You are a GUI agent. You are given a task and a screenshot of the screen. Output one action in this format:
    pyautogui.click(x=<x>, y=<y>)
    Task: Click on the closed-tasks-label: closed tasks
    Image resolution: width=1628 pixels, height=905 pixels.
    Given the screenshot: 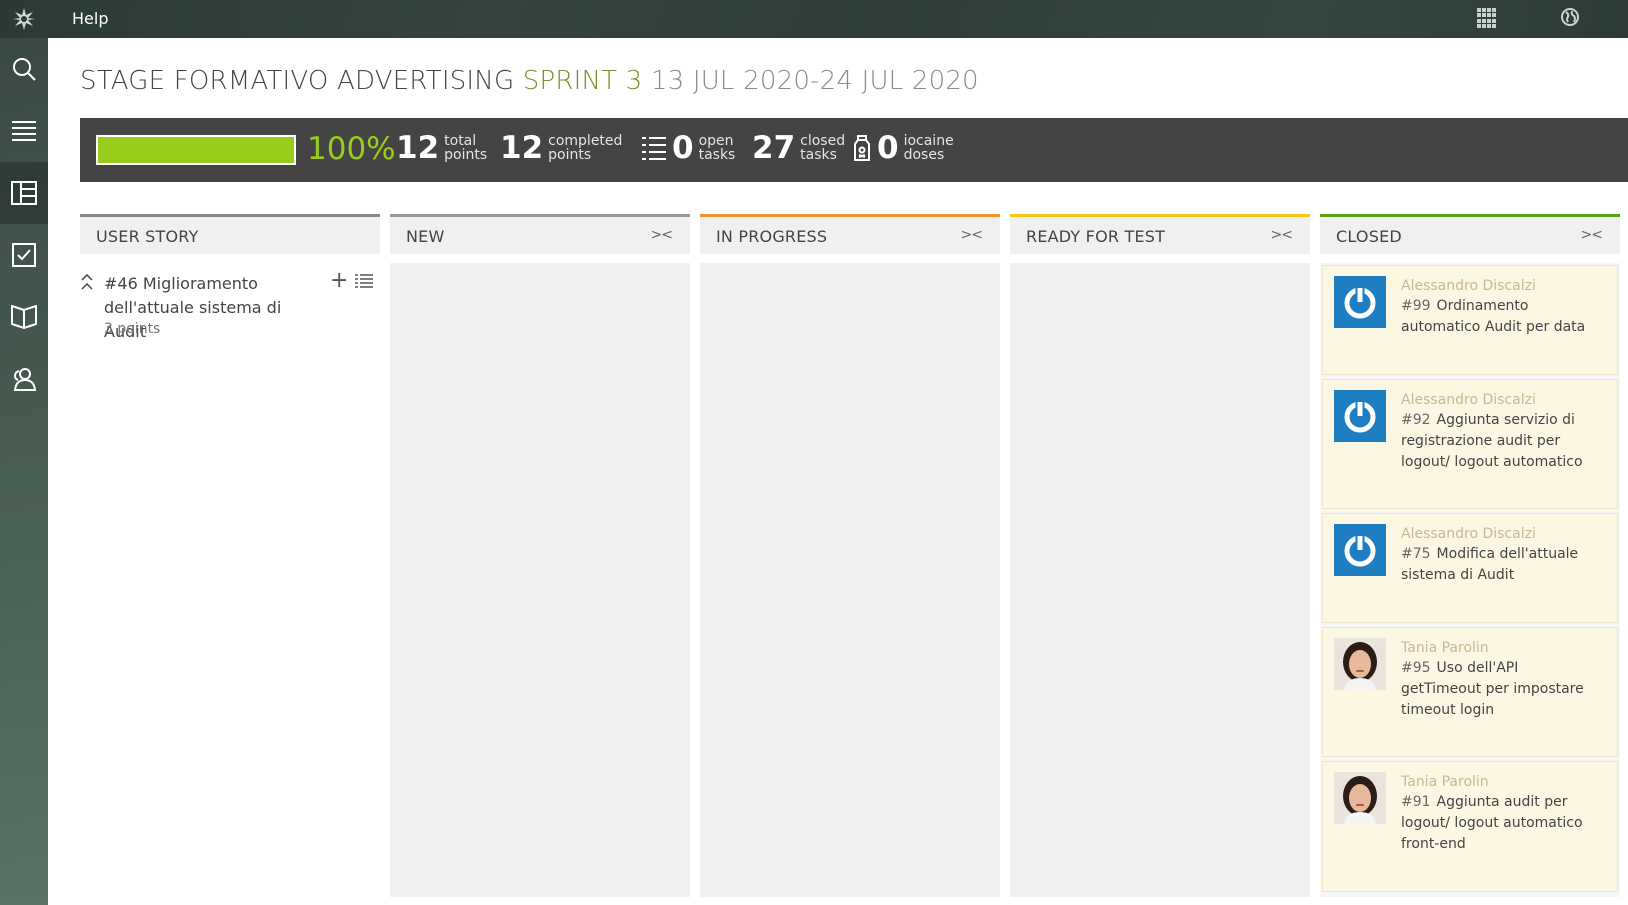 What is the action you would take?
    pyautogui.click(x=823, y=148)
    